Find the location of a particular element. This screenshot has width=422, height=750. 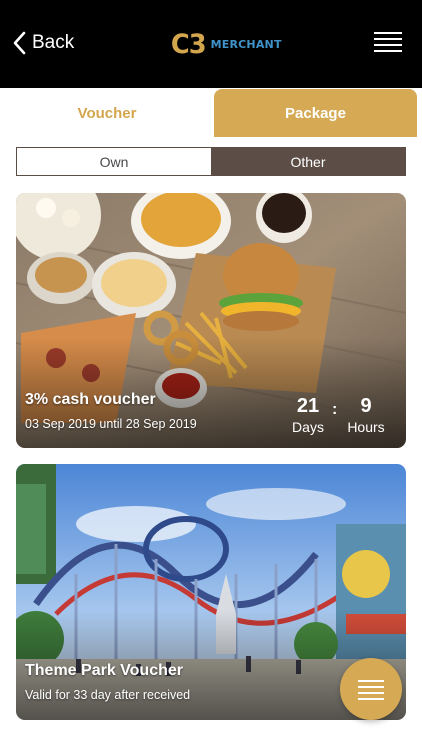

app-header: Back C3 MERCHANT is located at coordinates (211, 44).